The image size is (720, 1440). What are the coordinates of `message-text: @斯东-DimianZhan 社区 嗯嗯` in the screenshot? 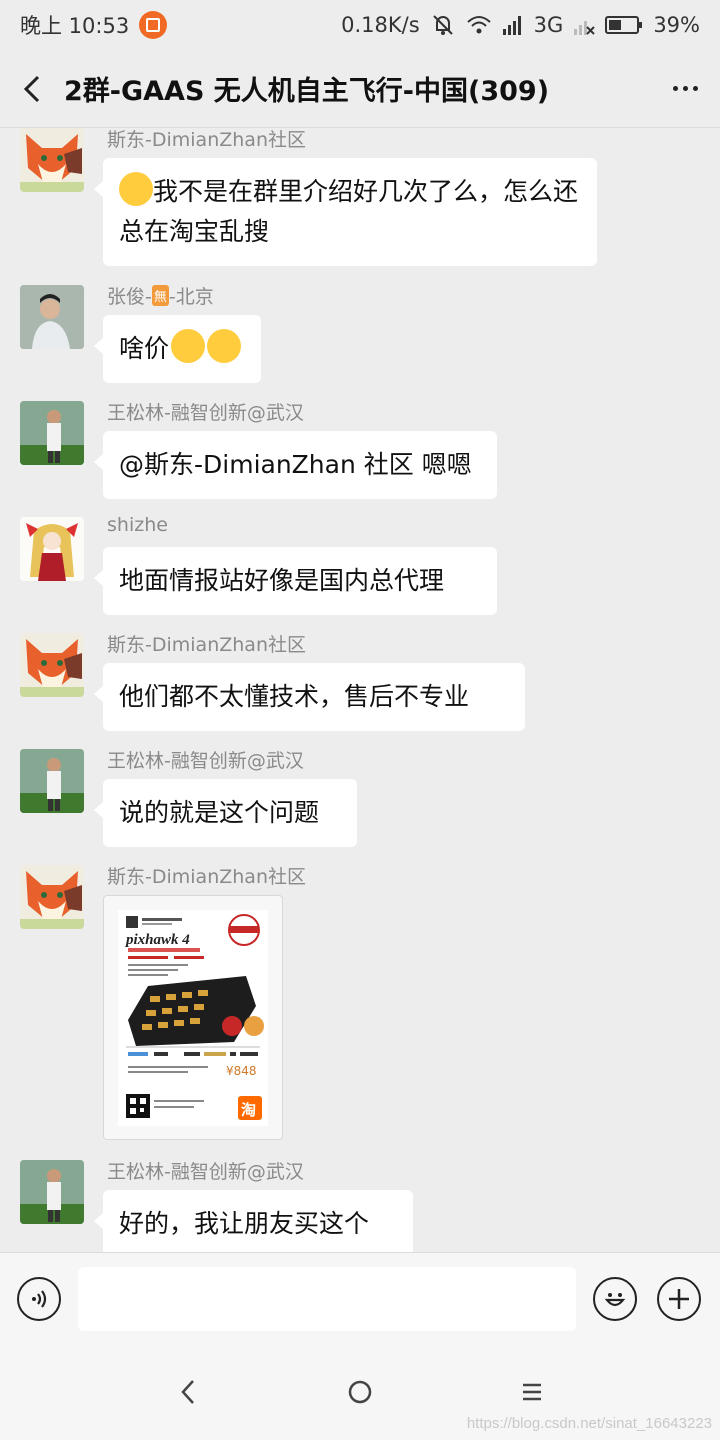 It's located at (295, 464).